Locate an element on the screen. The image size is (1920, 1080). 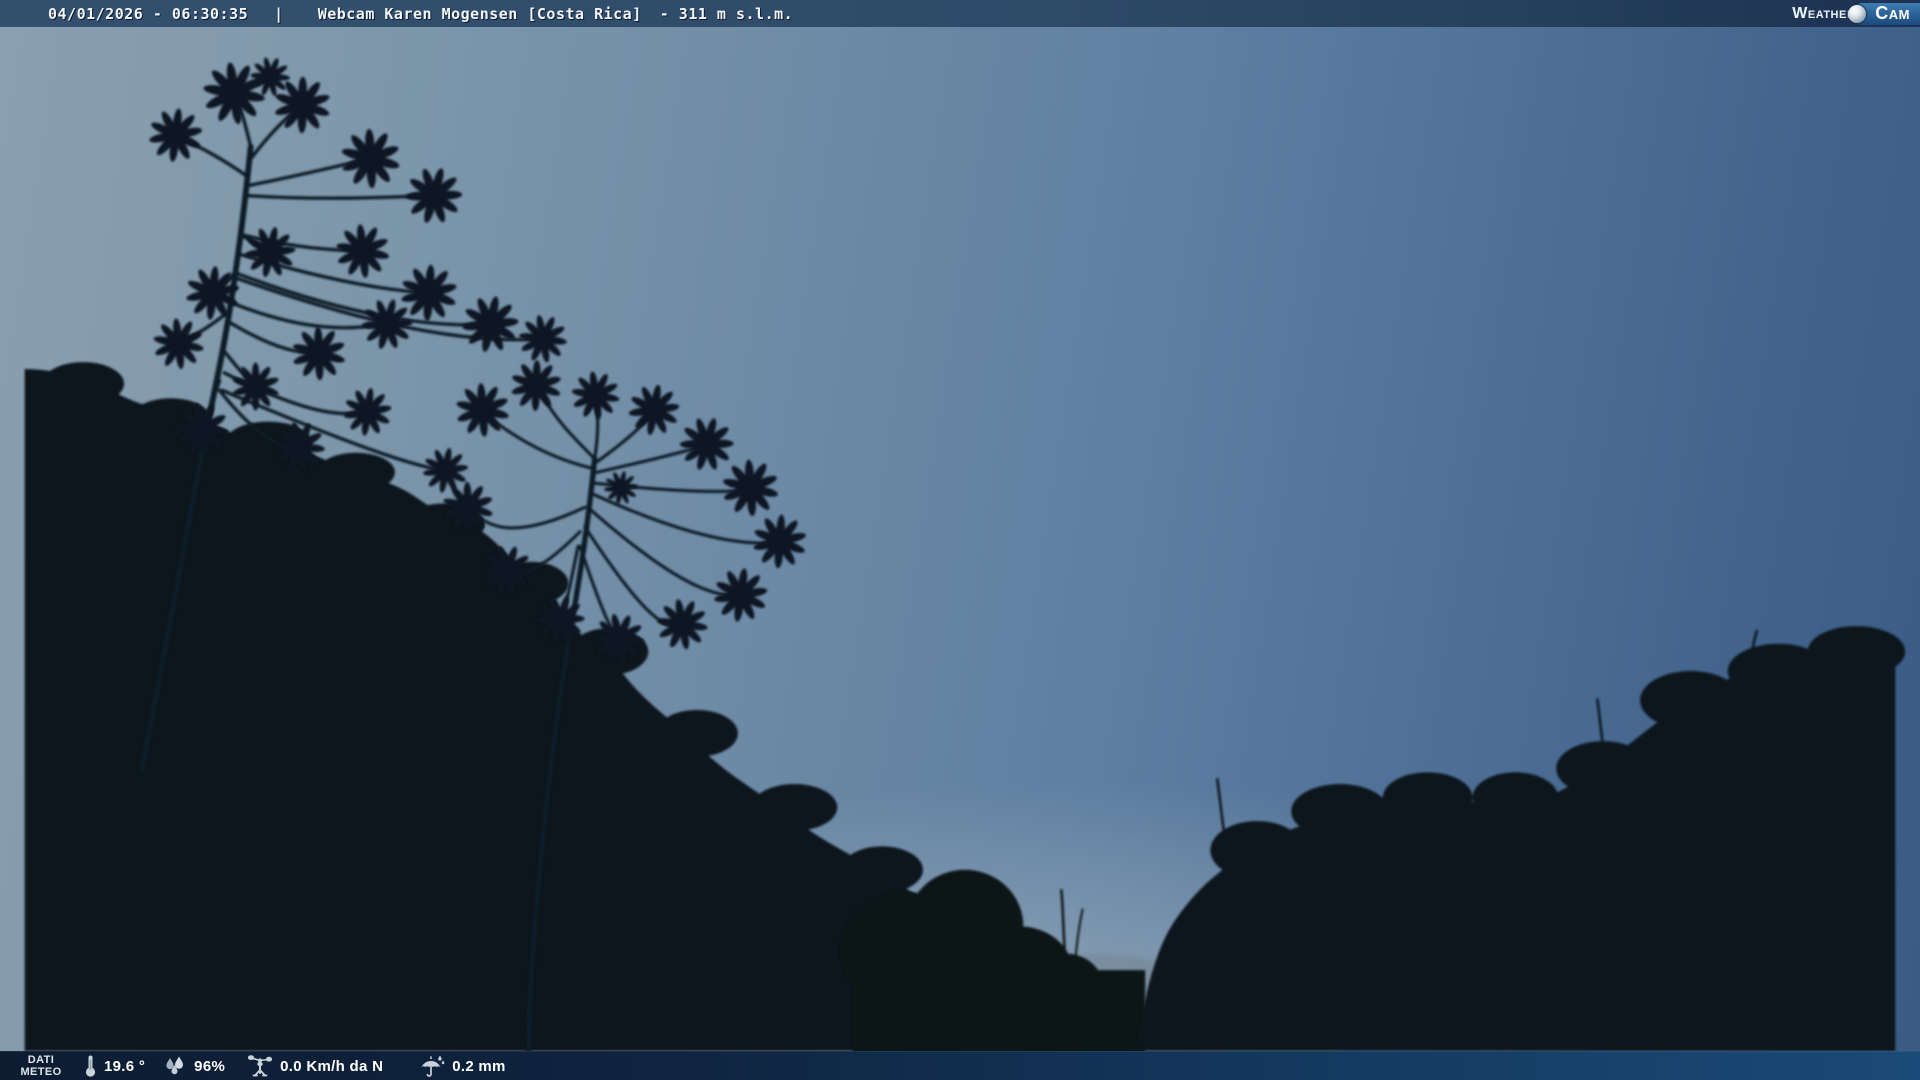
logo-badge: Cam is located at coordinates (1884, 13).